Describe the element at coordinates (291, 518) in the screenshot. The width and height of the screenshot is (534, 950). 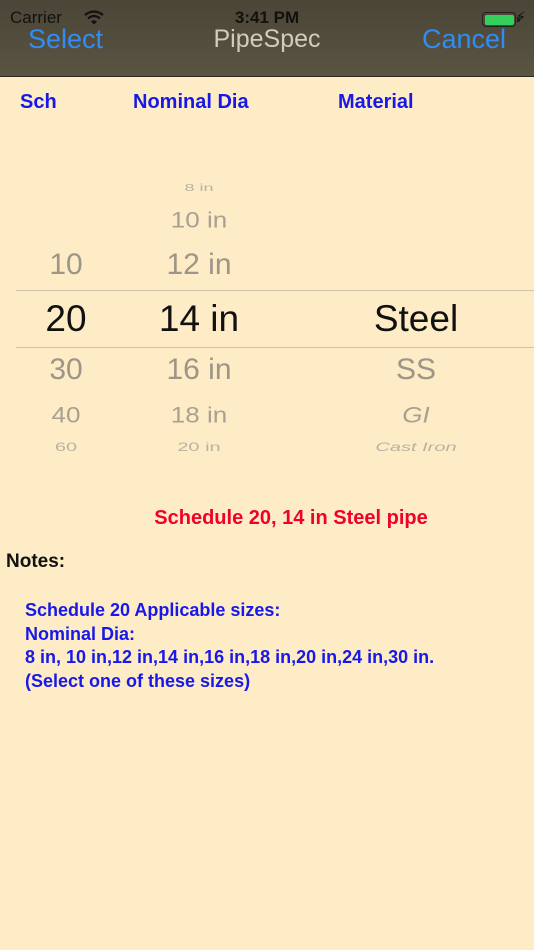
I see `selection-result: Schedule 20, 14 in Steel pipe` at that location.